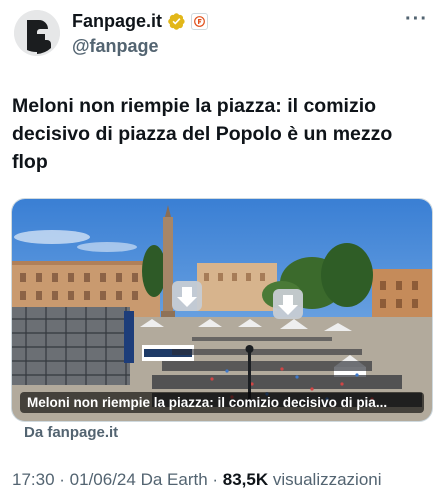 This screenshot has height=500, width=442. What do you see at coordinates (115, 46) in the screenshot?
I see `author-handle: @fanpage` at bounding box center [115, 46].